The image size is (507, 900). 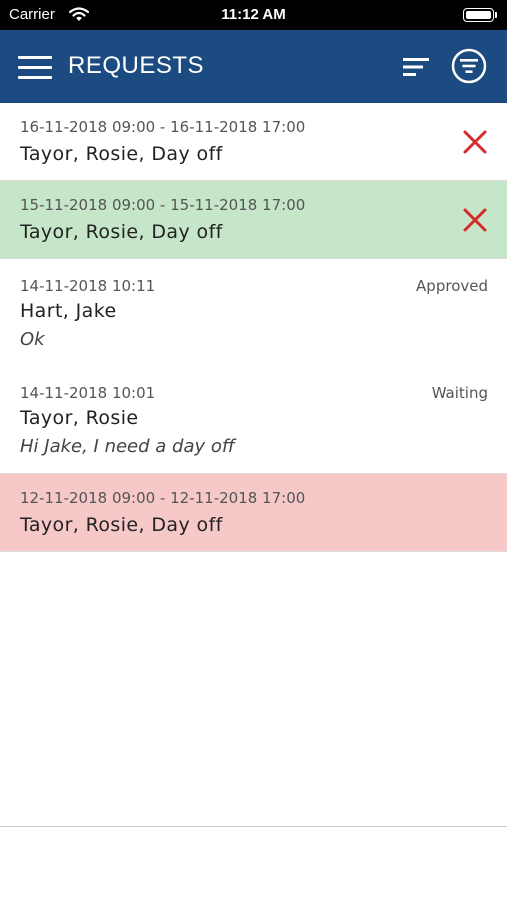 I want to click on status-bar: Carrier 11:12 AM, so click(x=253, y=15).